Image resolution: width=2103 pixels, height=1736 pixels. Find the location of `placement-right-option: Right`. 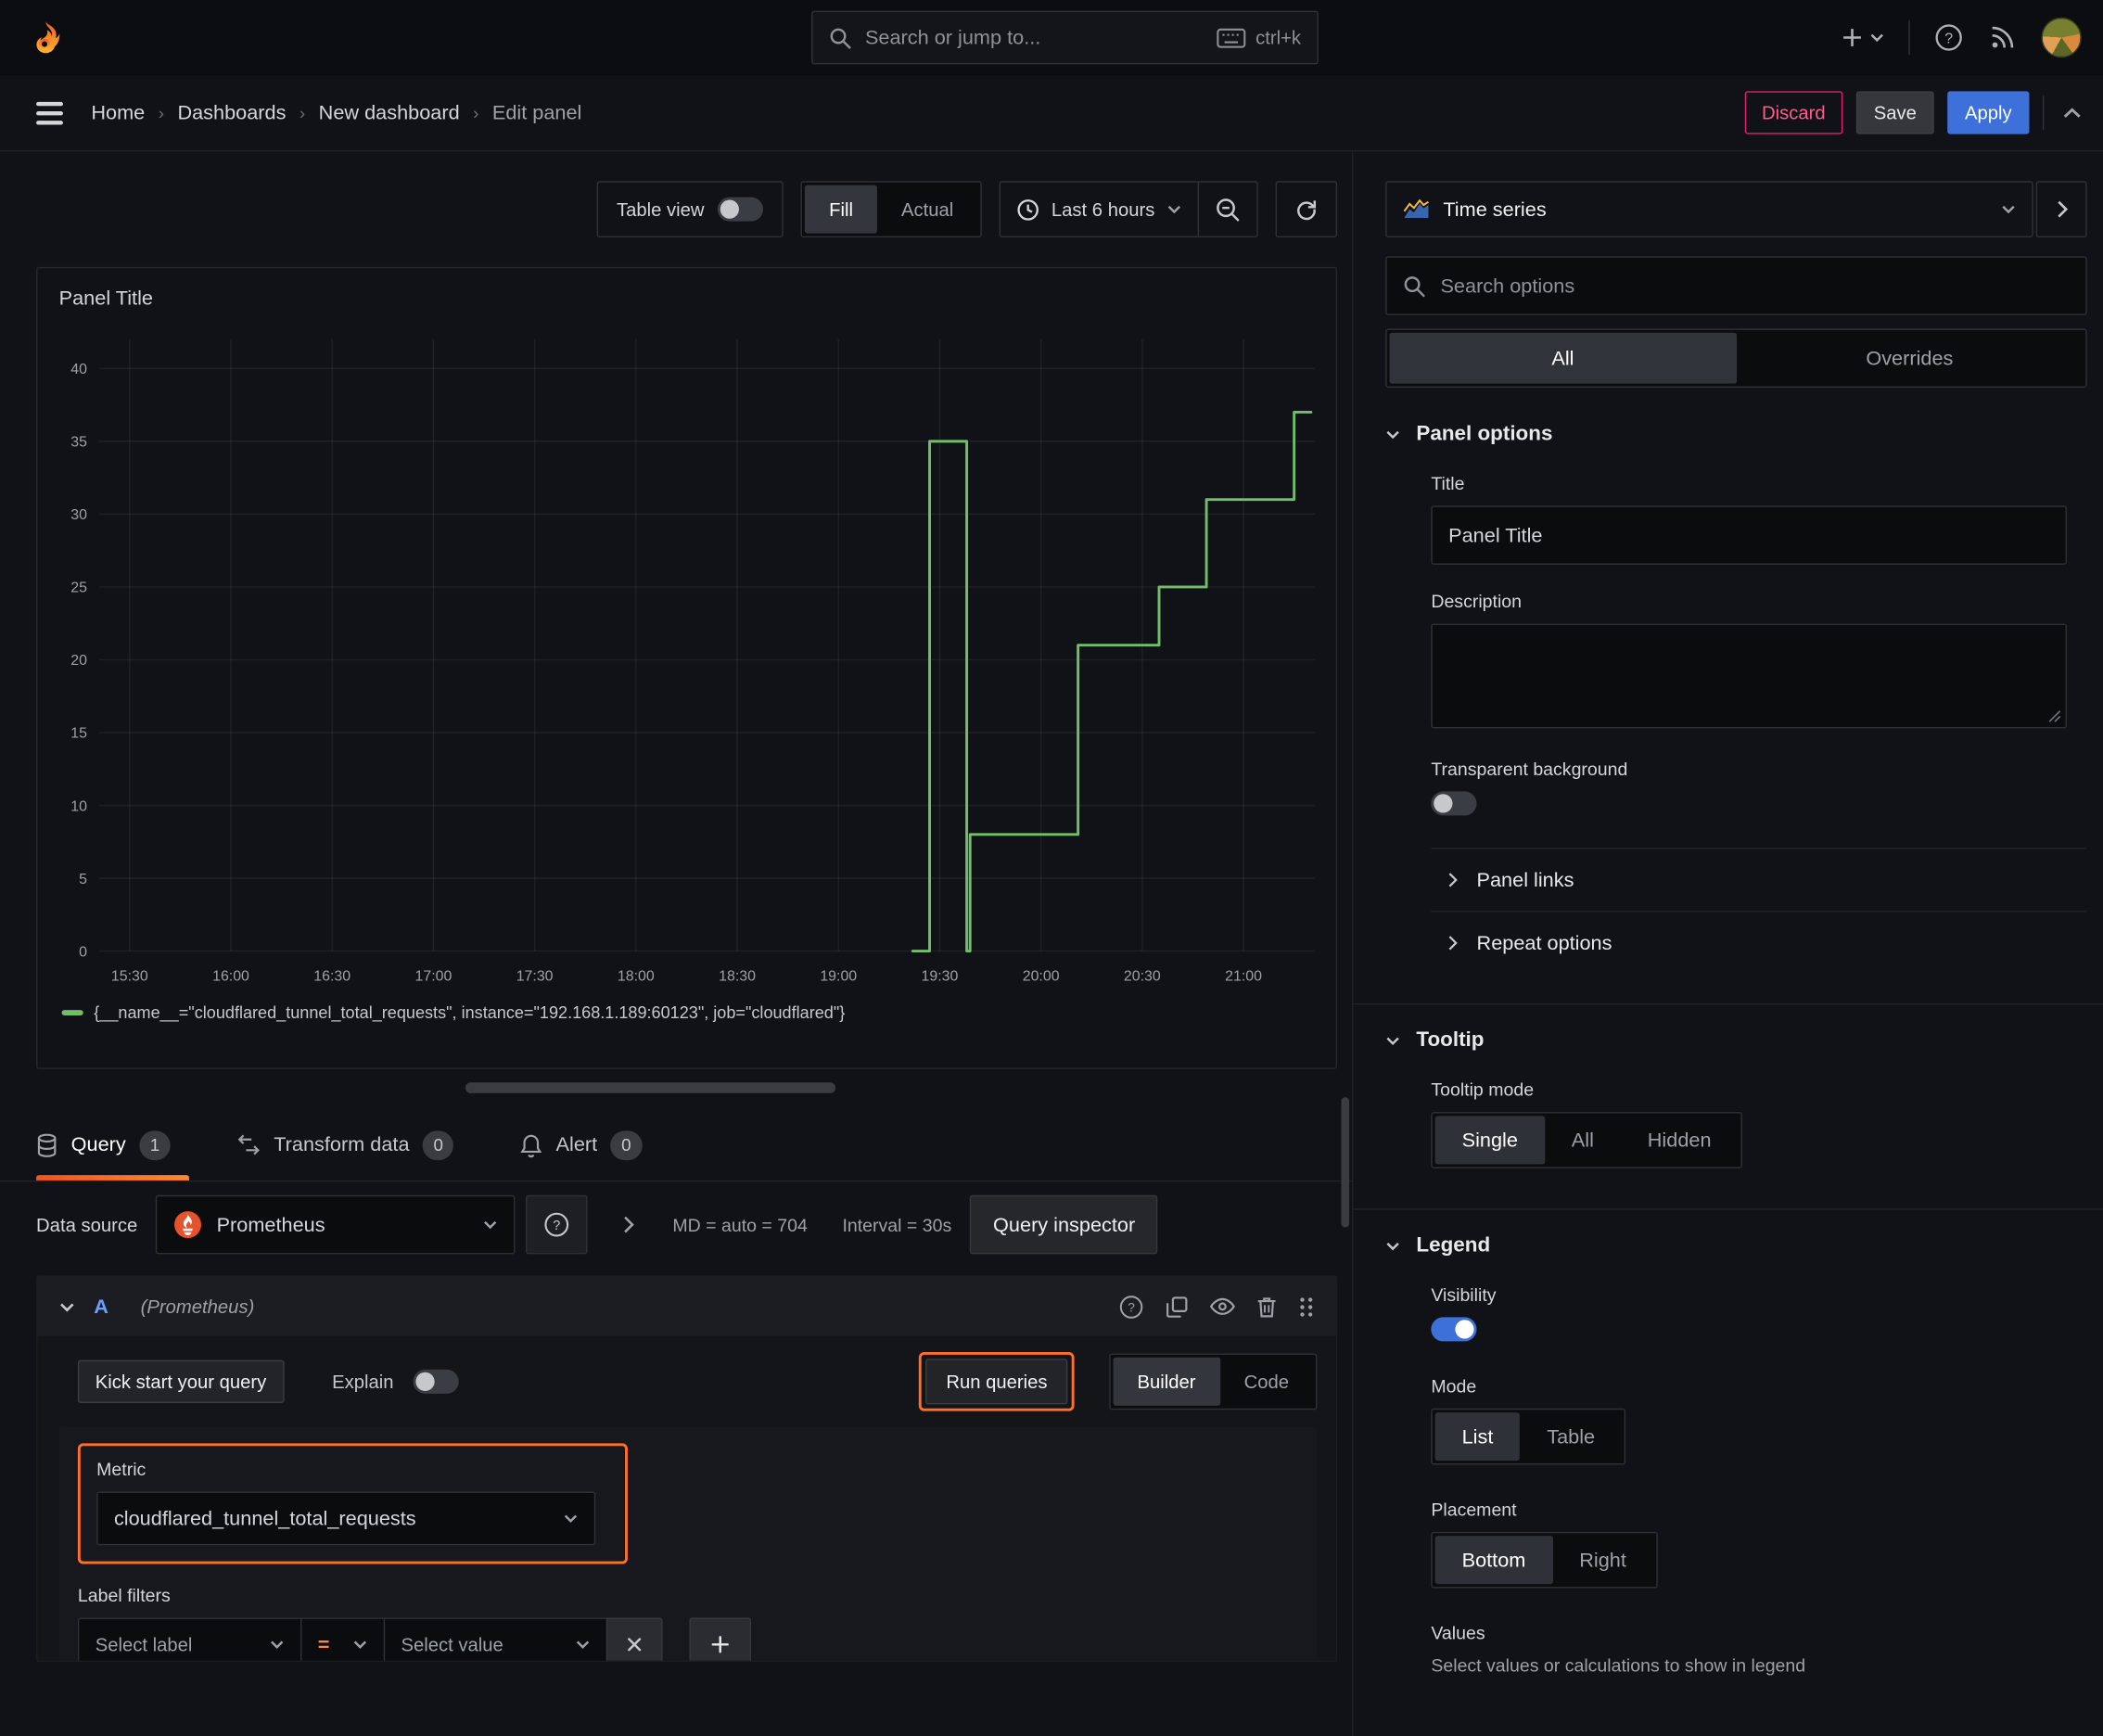

placement-right-option: Right is located at coordinates (1602, 1560).